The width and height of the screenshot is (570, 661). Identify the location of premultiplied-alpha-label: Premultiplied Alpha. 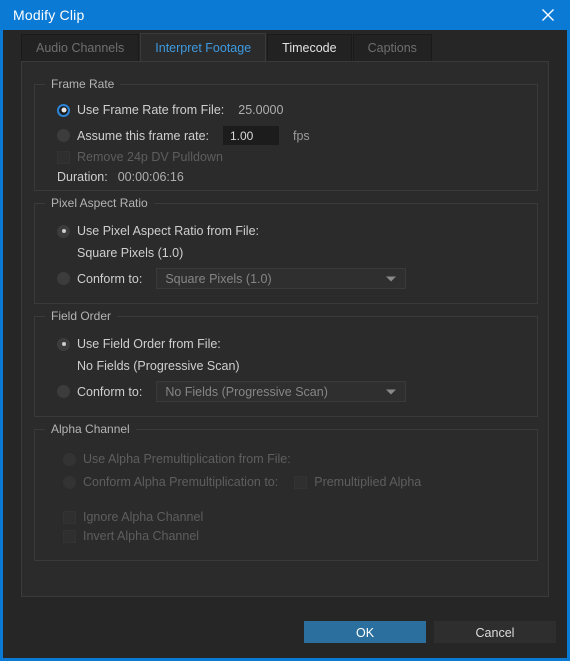
(368, 482).